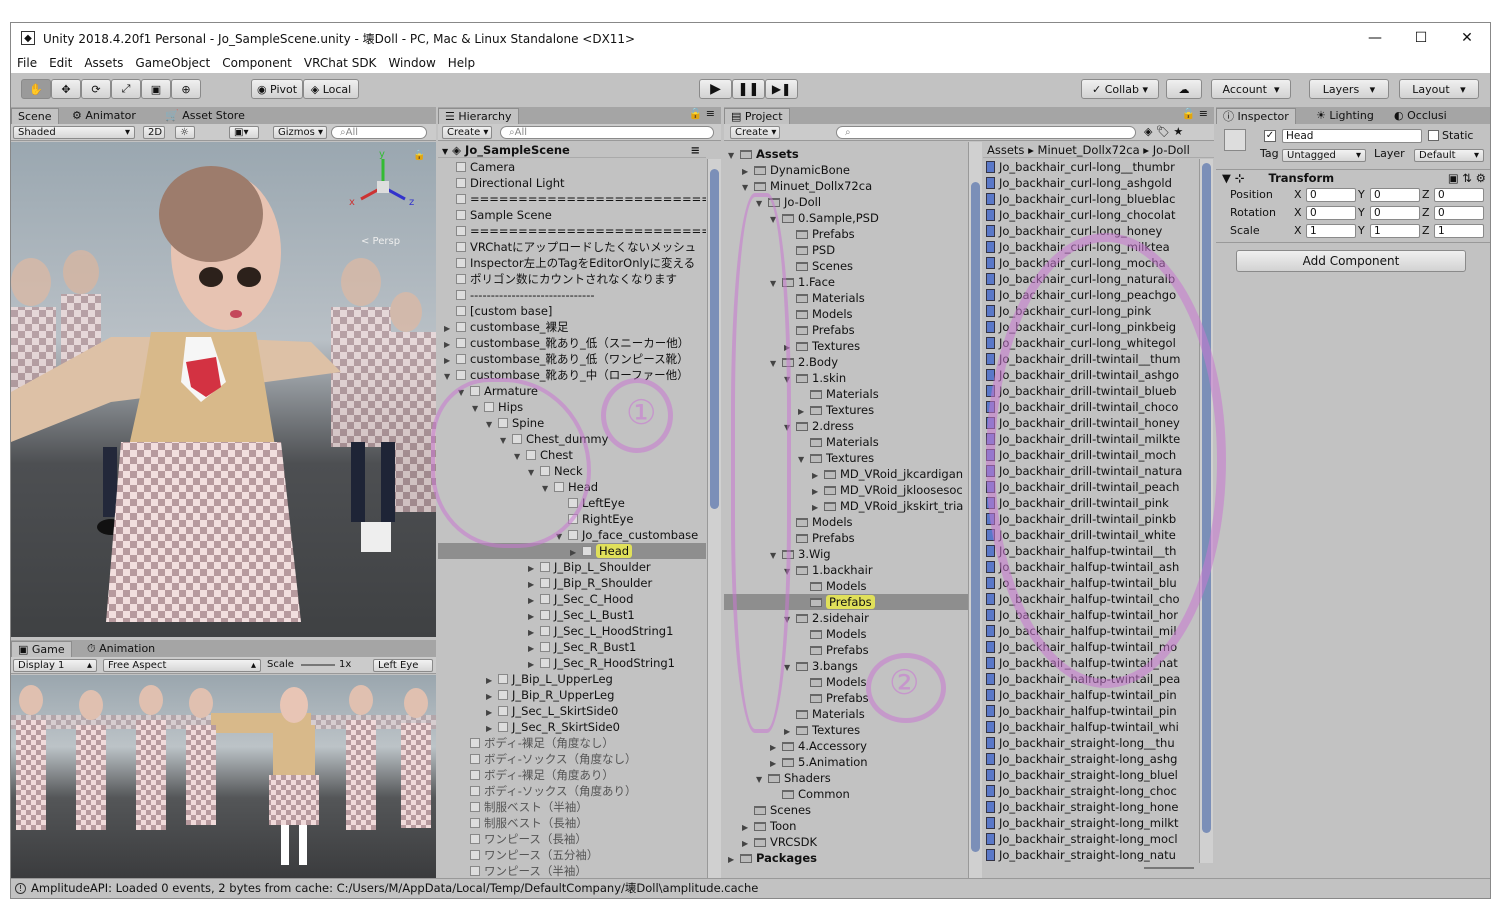  What do you see at coordinates (1324, 155) in the screenshot?
I see `tag-dropdown: Untagged ▾` at bounding box center [1324, 155].